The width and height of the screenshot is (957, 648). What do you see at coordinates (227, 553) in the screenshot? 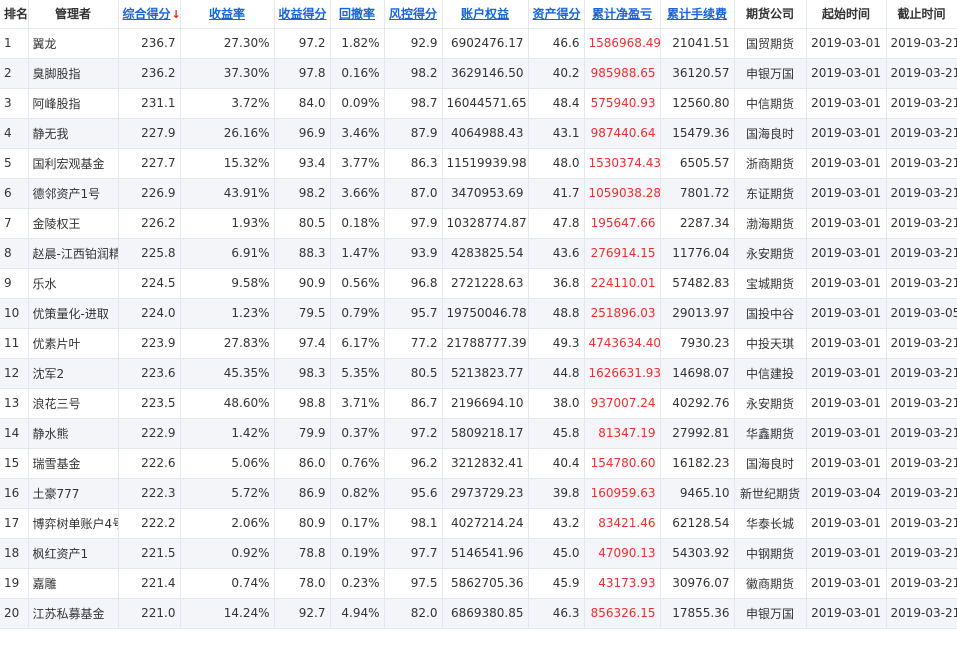
I see `cell-return-rate: 0.92%` at bounding box center [227, 553].